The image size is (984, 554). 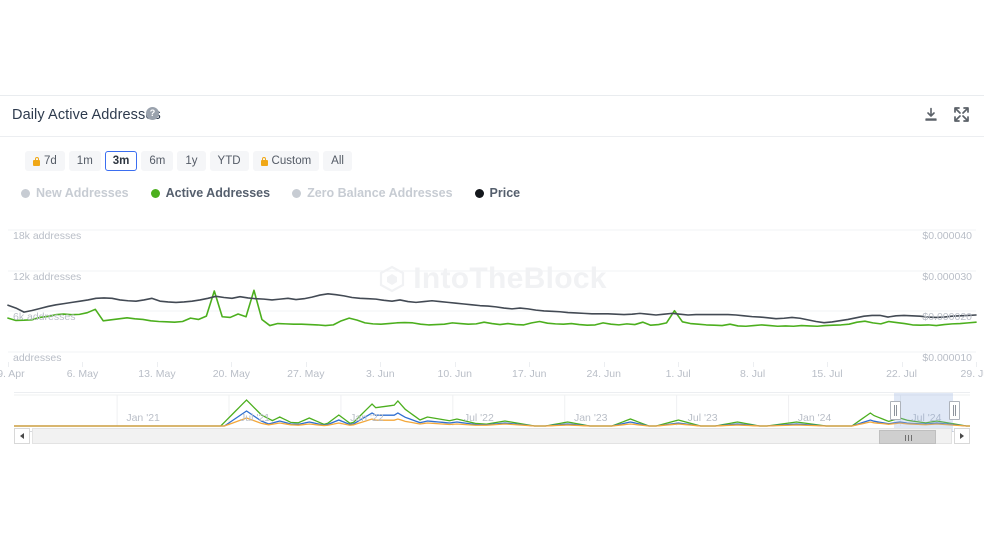 I want to click on legend-item-price: Price, so click(x=497, y=193).